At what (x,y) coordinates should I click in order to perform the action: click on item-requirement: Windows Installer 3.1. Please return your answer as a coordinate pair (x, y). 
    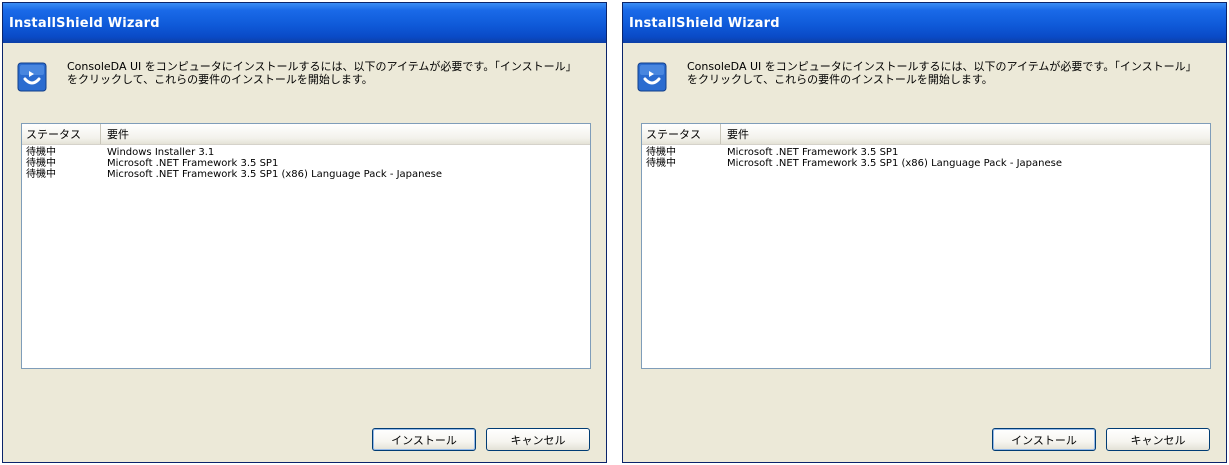
    Looking at the image, I should click on (161, 152).